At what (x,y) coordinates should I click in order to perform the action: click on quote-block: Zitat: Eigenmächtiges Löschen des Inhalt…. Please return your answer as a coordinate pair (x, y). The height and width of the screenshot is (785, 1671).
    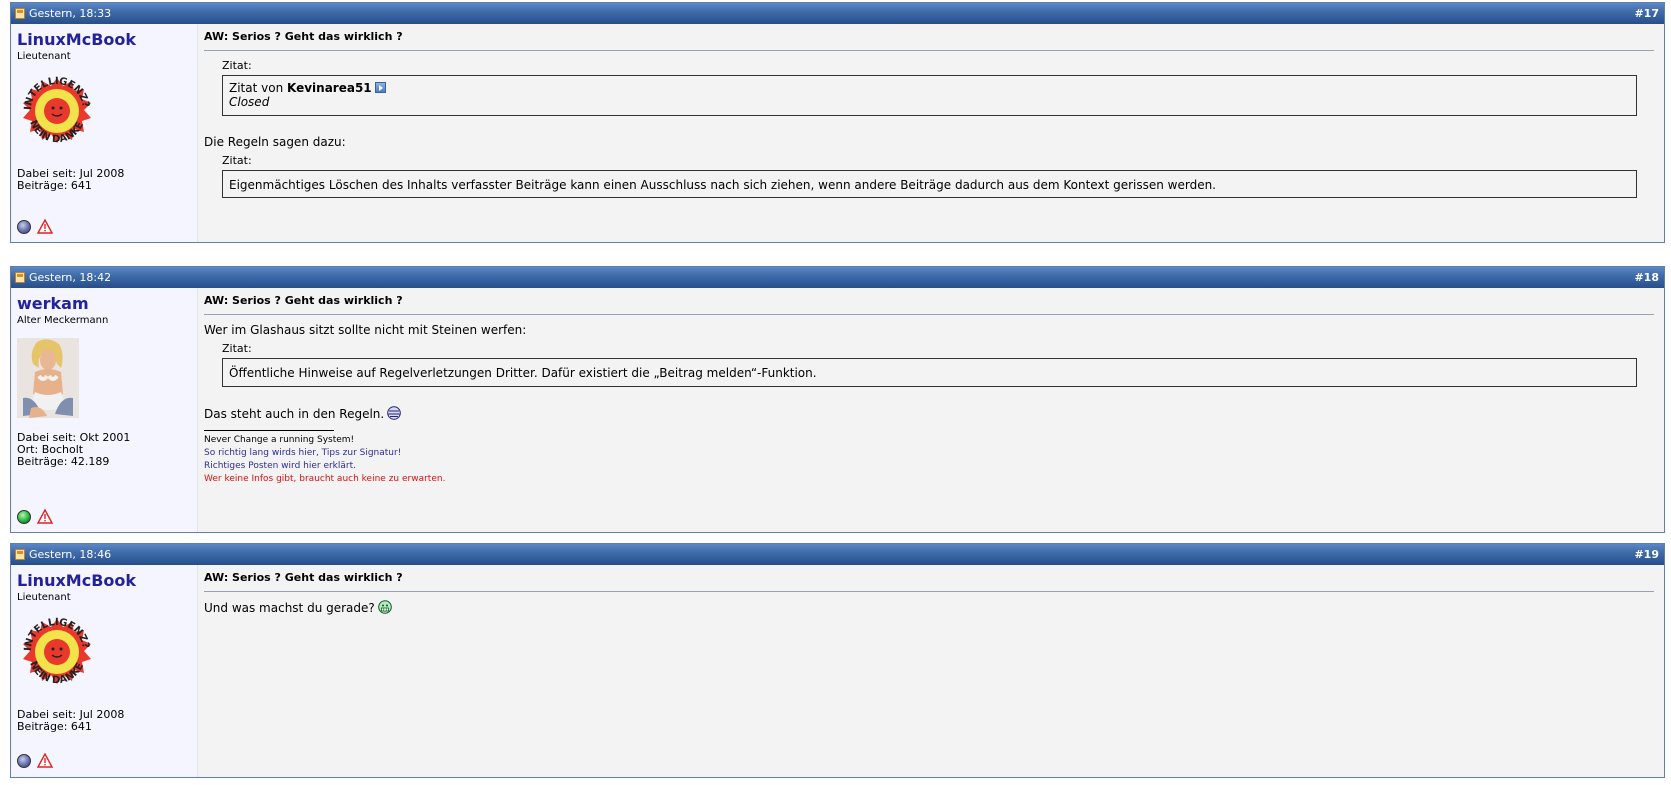
    Looking at the image, I should click on (929, 176).